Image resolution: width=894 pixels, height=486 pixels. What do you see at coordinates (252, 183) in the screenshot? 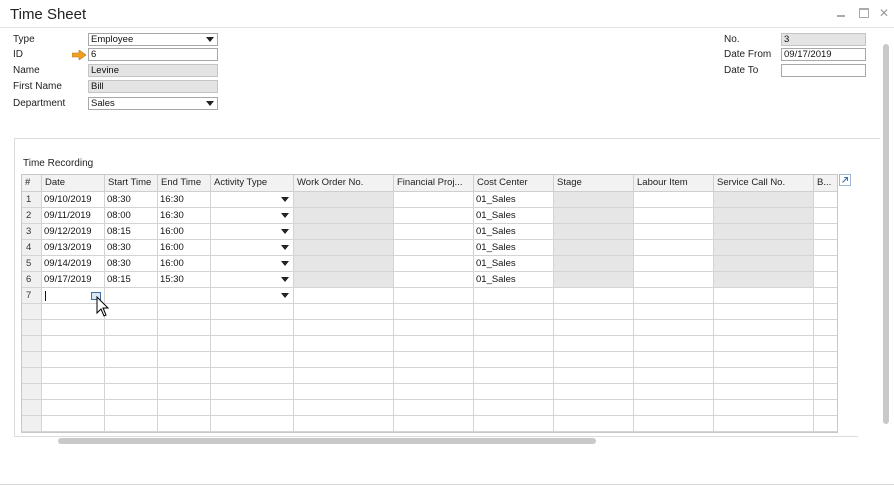
I see `column-header-activity-type: Activity Type` at bounding box center [252, 183].